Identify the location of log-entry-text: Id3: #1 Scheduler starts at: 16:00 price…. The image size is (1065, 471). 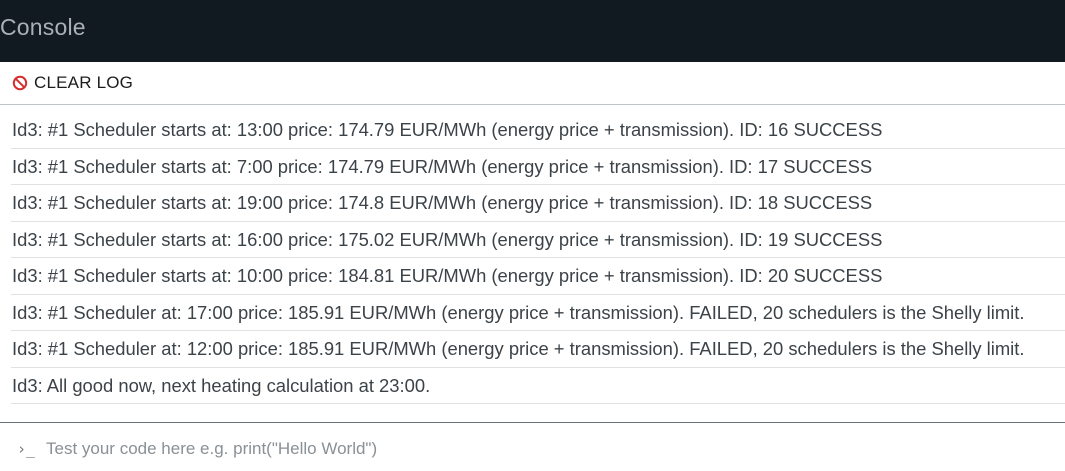
(447, 239).